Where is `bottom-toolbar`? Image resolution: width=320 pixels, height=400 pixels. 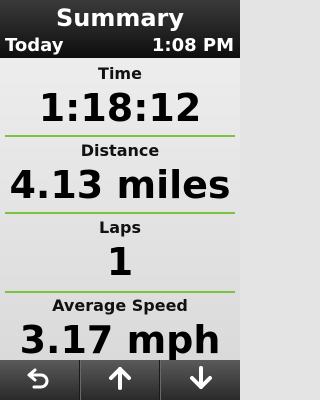
bottom-toolbar is located at coordinates (120, 380).